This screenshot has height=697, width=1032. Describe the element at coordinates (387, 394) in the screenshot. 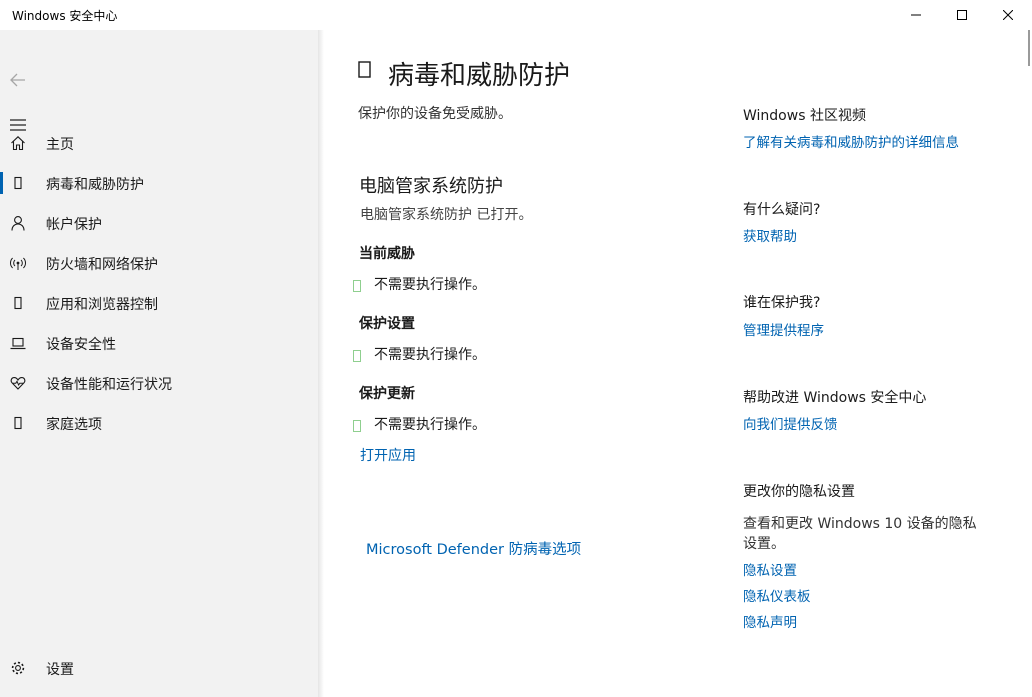

I see `section-heading-protection-updates: 保护更新` at that location.